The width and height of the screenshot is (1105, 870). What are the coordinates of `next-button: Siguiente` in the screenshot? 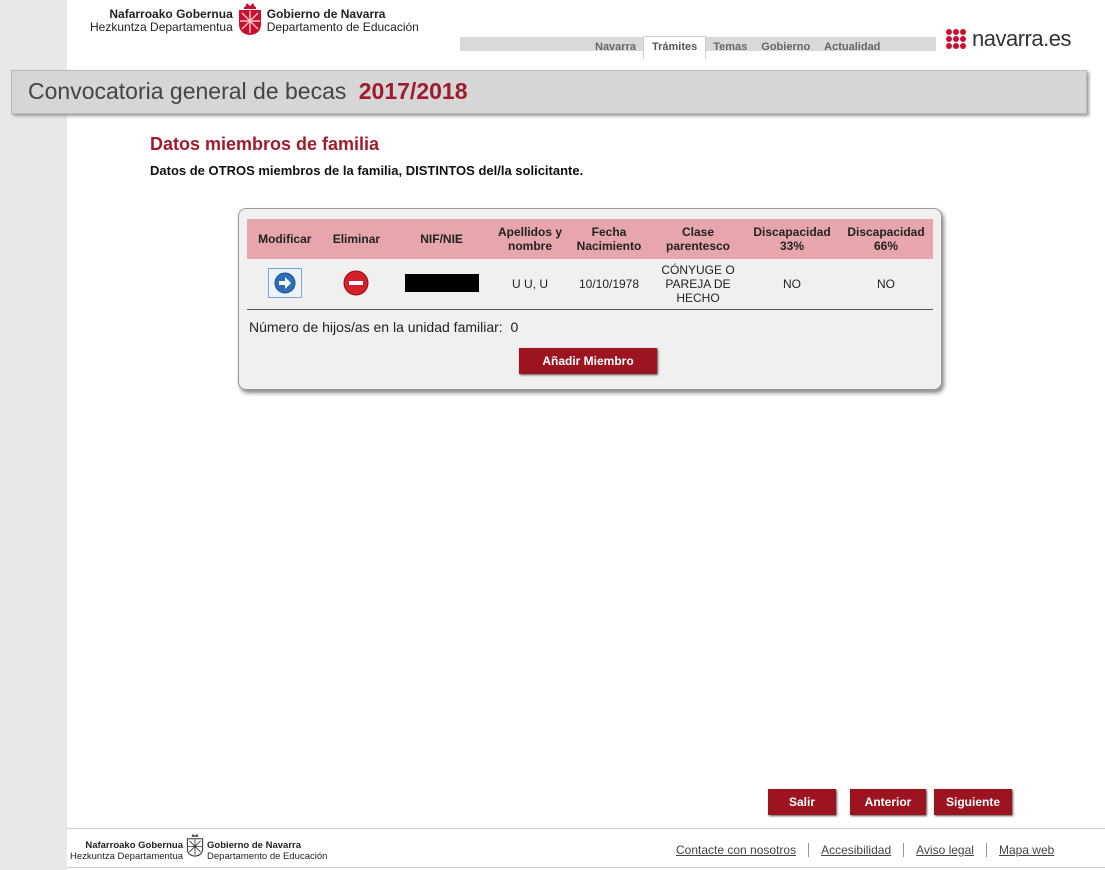 It's located at (973, 802).